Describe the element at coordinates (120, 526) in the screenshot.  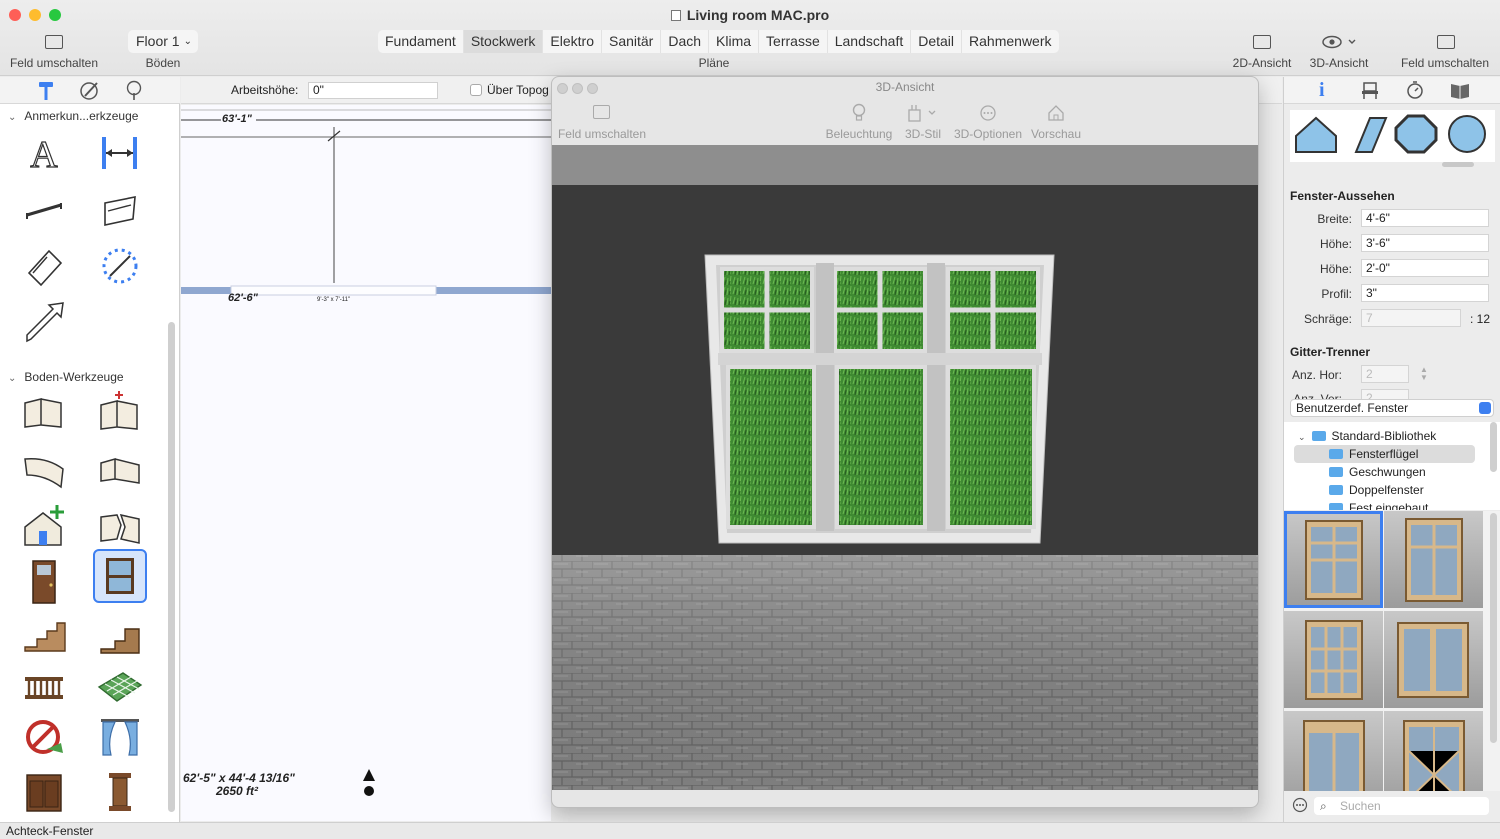
I see `wall-break-tool` at that location.